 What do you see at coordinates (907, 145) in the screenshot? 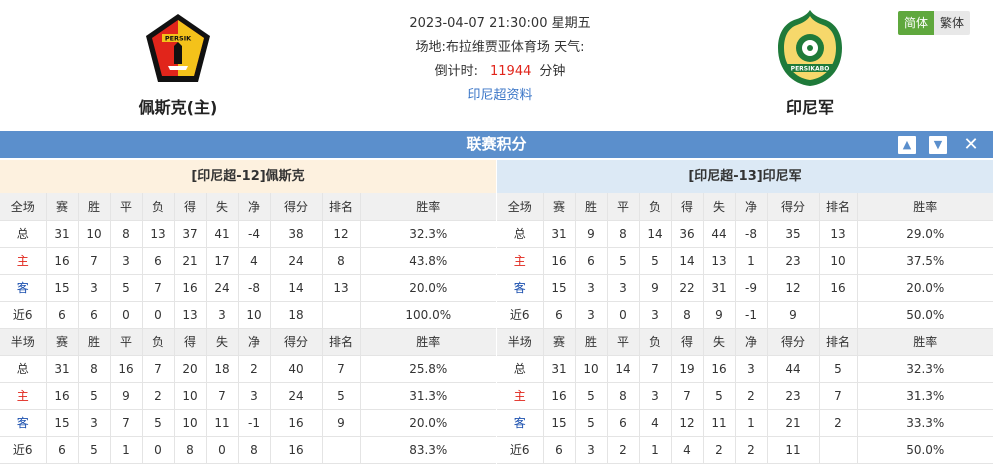
I see `arrow-up-icon: ▲` at bounding box center [907, 145].